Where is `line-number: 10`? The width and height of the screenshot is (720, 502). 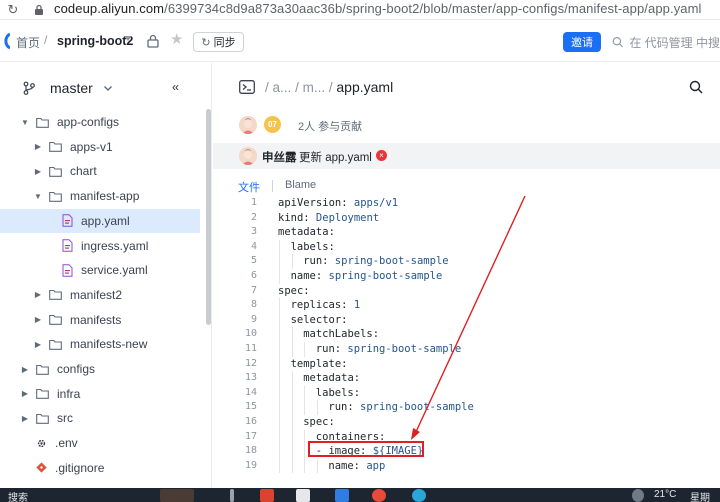
line-number: 10 is located at coordinates (235, 334).